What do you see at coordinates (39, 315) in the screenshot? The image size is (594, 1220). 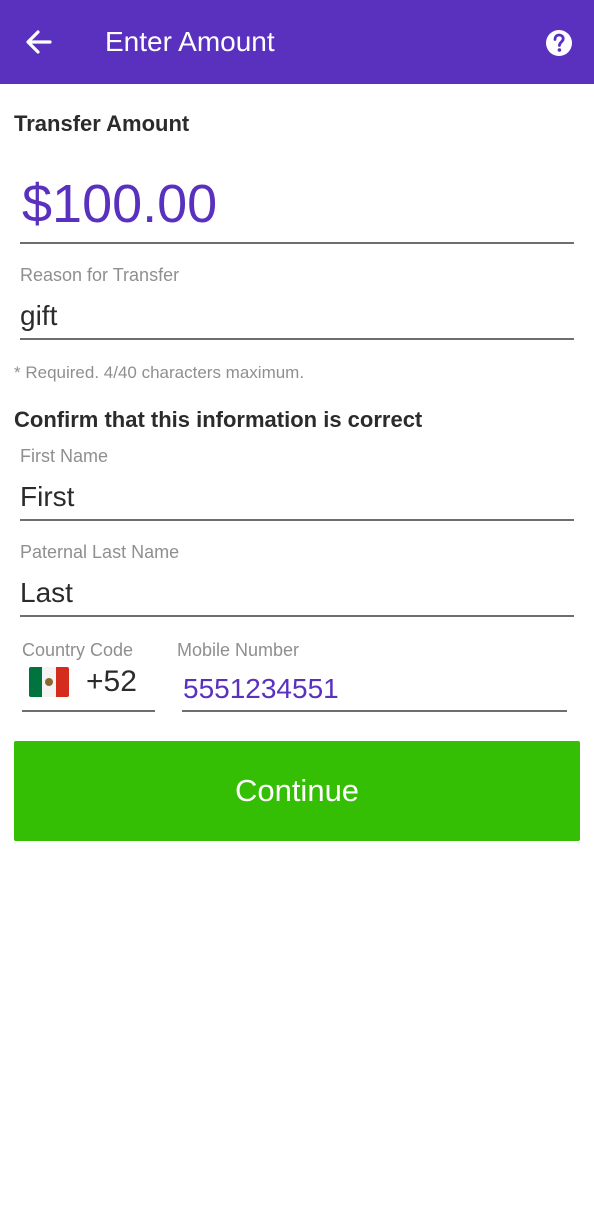 I see `reason-value: gift` at bounding box center [39, 315].